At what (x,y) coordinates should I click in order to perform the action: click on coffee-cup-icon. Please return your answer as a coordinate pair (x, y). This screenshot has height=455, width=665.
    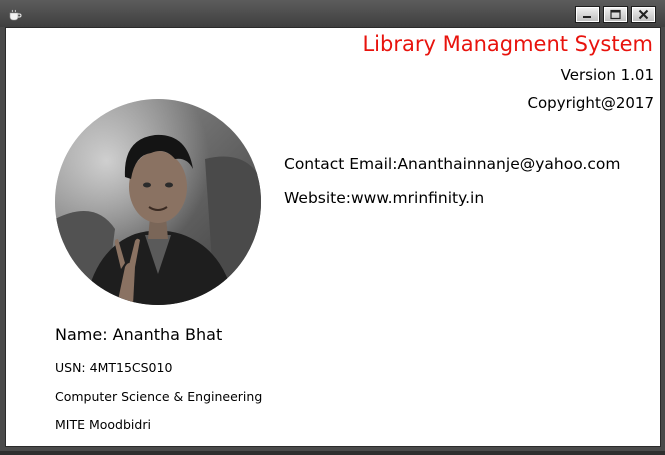
    Looking at the image, I should click on (15, 13).